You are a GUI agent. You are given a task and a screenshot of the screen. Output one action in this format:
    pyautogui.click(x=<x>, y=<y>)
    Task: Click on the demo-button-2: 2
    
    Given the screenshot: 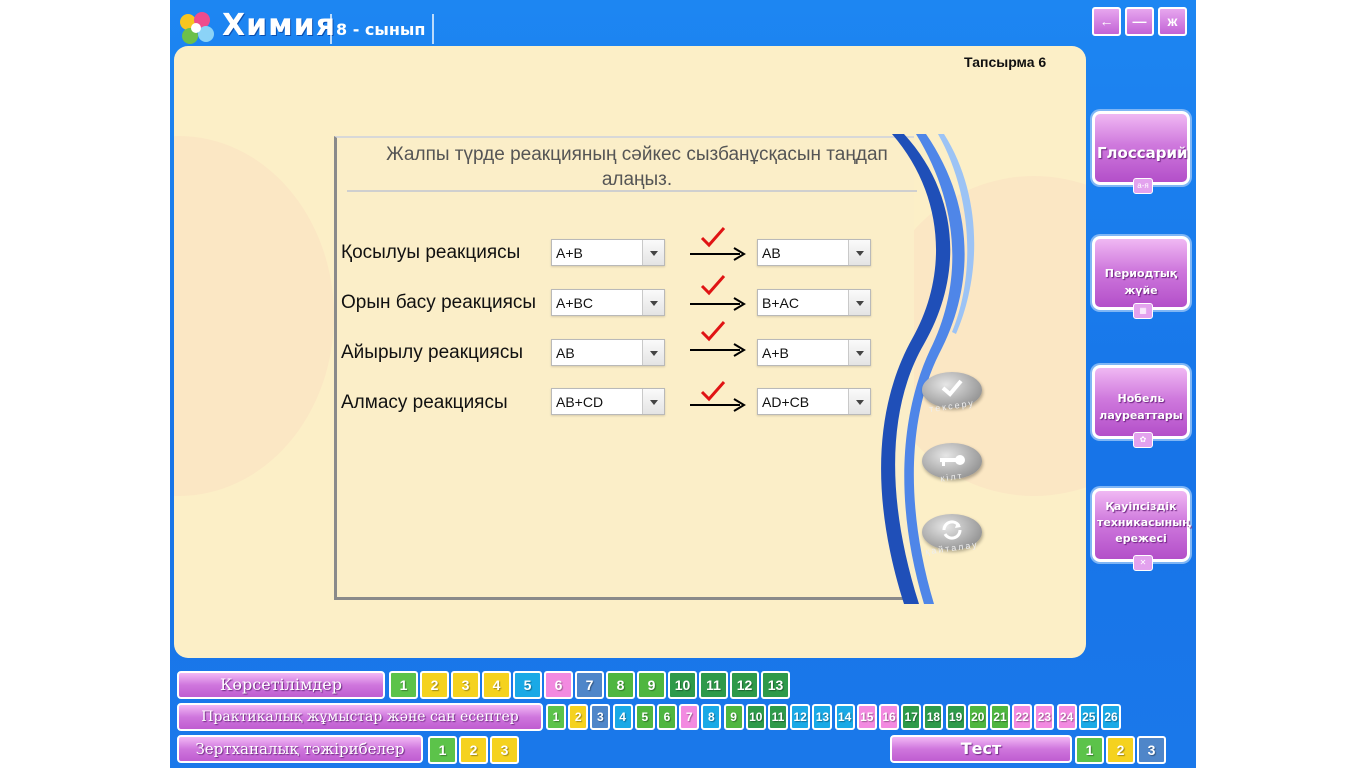 What is the action you would take?
    pyautogui.click(x=434, y=685)
    